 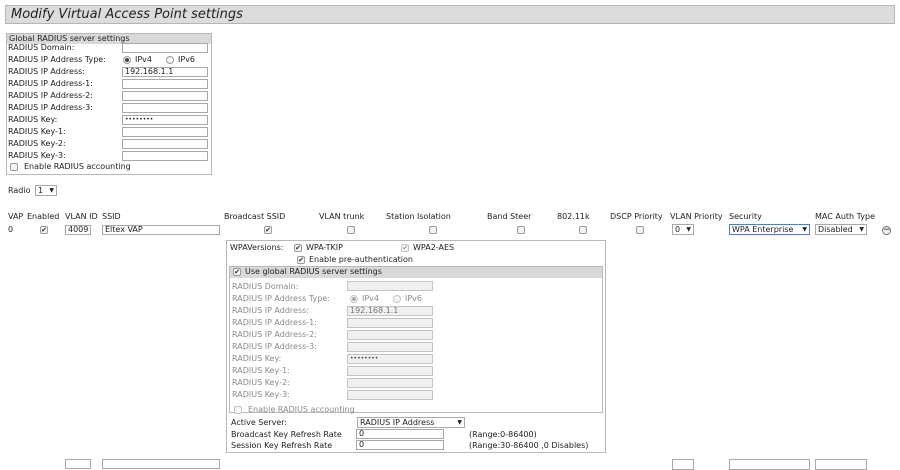 What do you see at coordinates (265, 286) in the screenshot?
I see `vap-radius-domain-label: RADIUS Domain:` at bounding box center [265, 286].